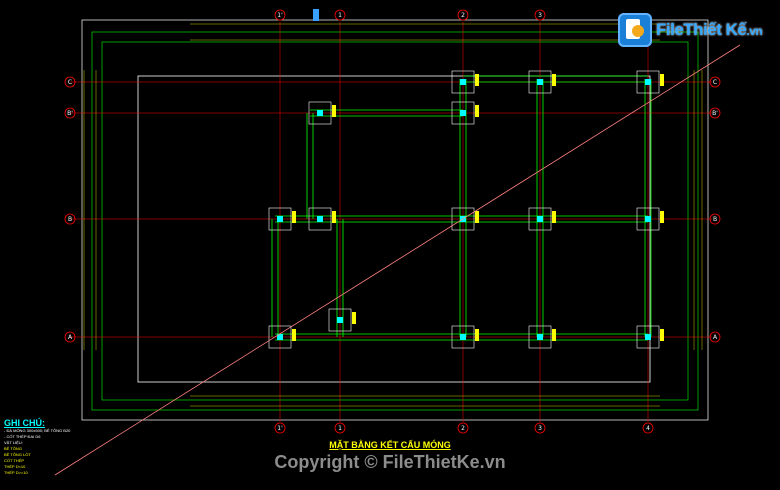 This screenshot has width=780, height=490. What do you see at coordinates (648, 428) in the screenshot?
I see `grid-bubble-label: 4` at bounding box center [648, 428].